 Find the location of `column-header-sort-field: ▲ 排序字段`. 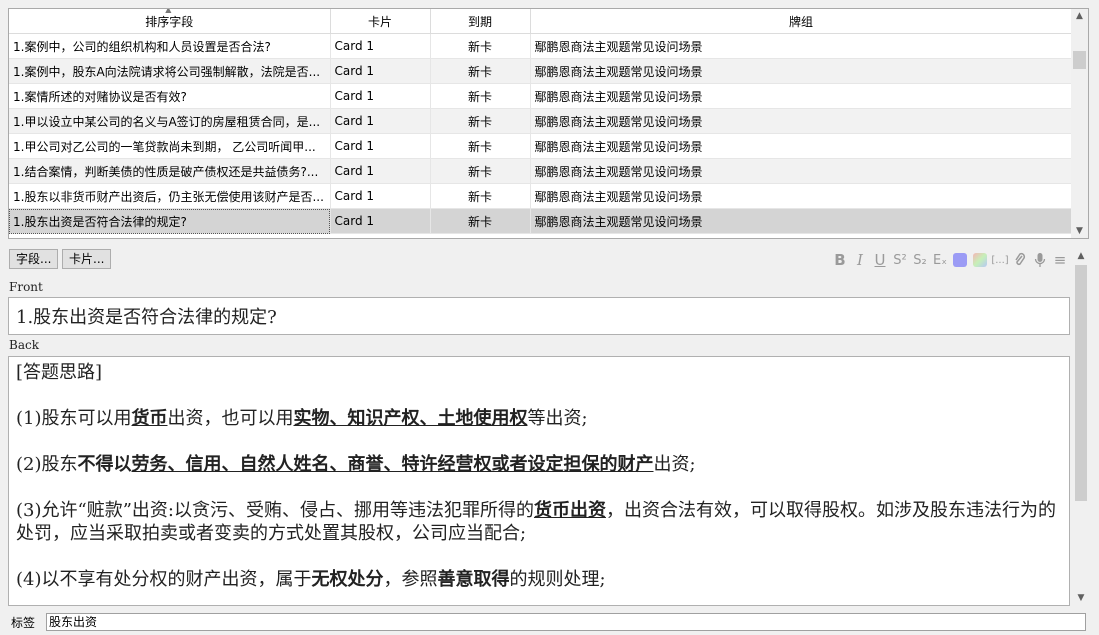

column-header-sort-field: ▲ 排序字段 is located at coordinates (170, 21).